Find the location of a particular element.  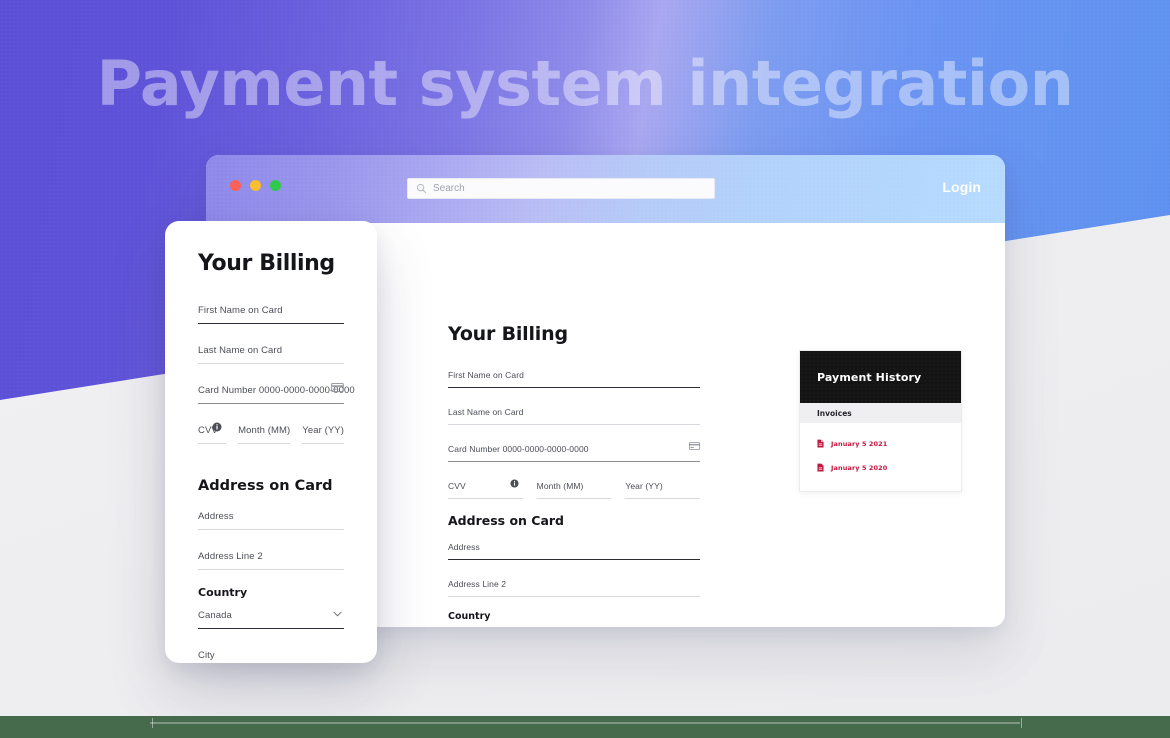

billing-form-title-mobile: Your Billing is located at coordinates (266, 263).